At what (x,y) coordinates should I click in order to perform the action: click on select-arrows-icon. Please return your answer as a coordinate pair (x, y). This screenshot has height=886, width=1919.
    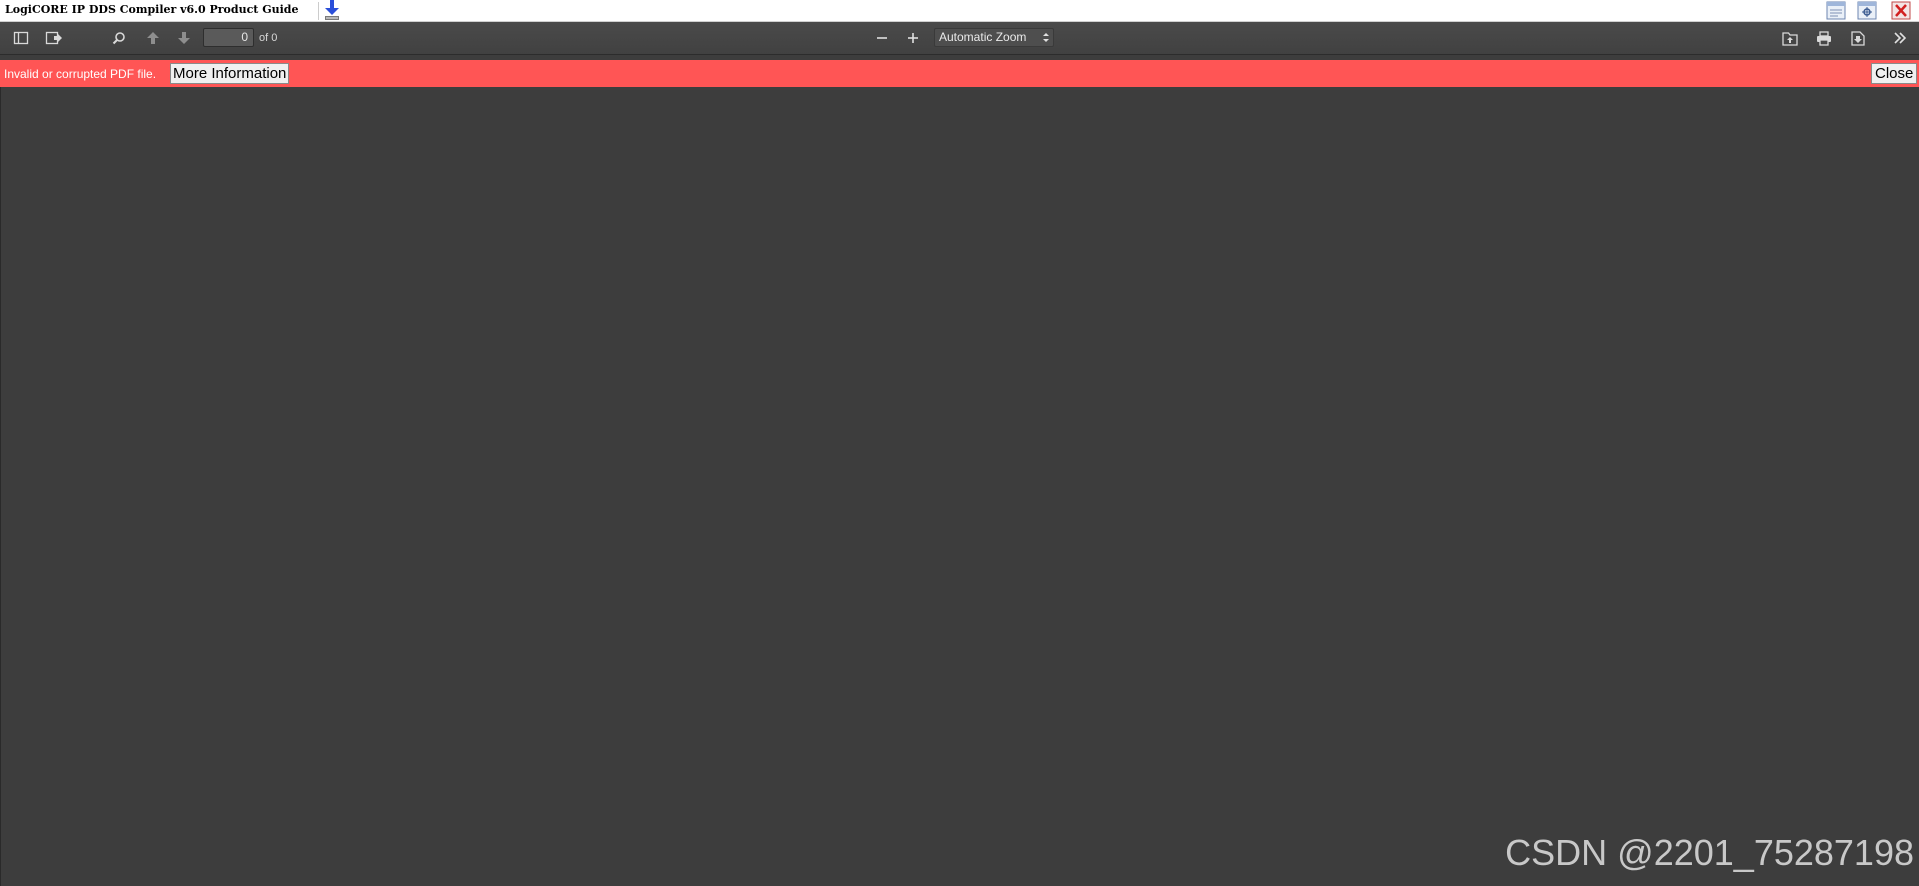
    Looking at the image, I should click on (1046, 37).